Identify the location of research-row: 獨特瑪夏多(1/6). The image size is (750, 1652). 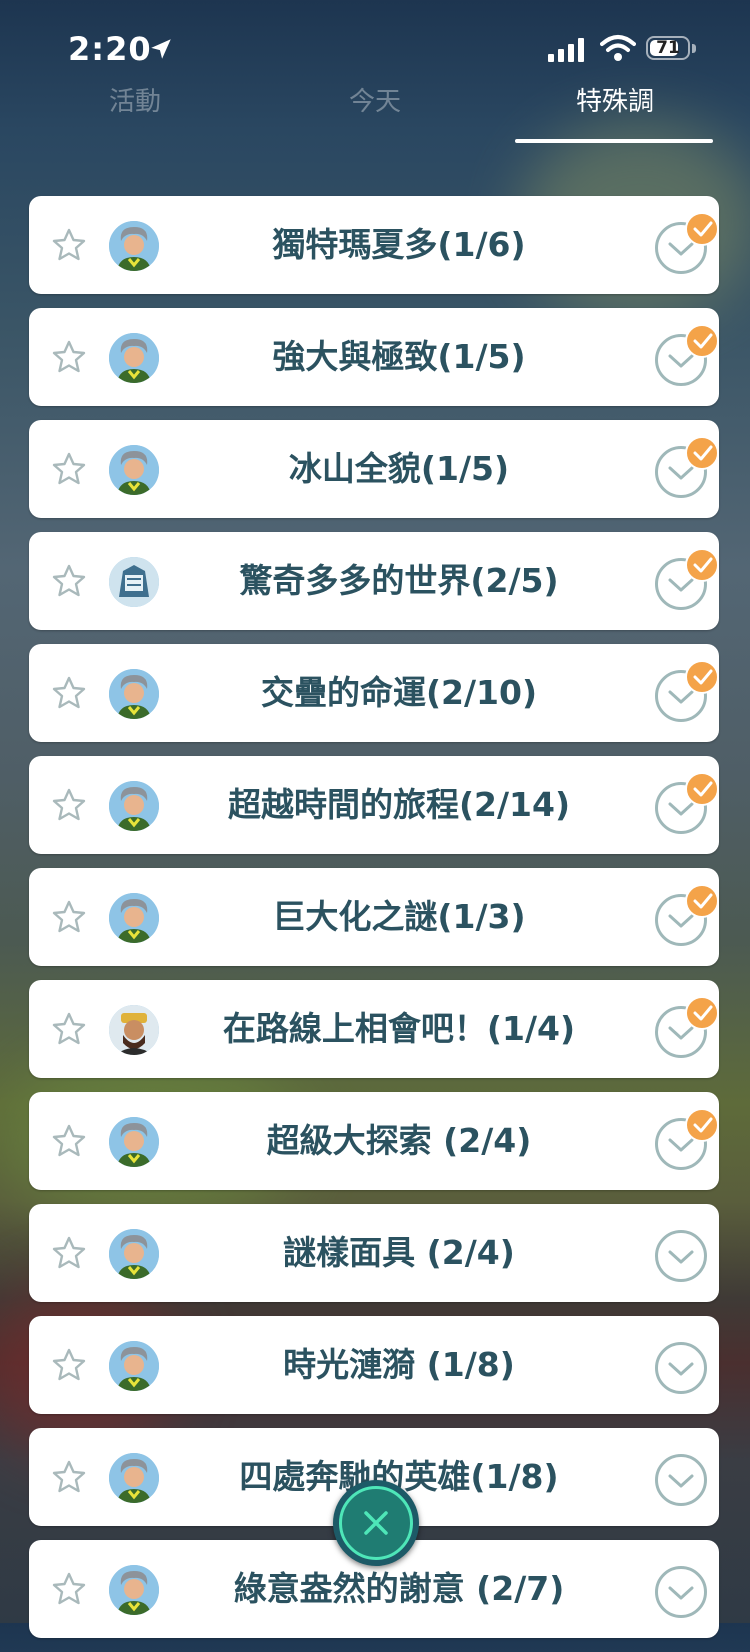
(374, 245).